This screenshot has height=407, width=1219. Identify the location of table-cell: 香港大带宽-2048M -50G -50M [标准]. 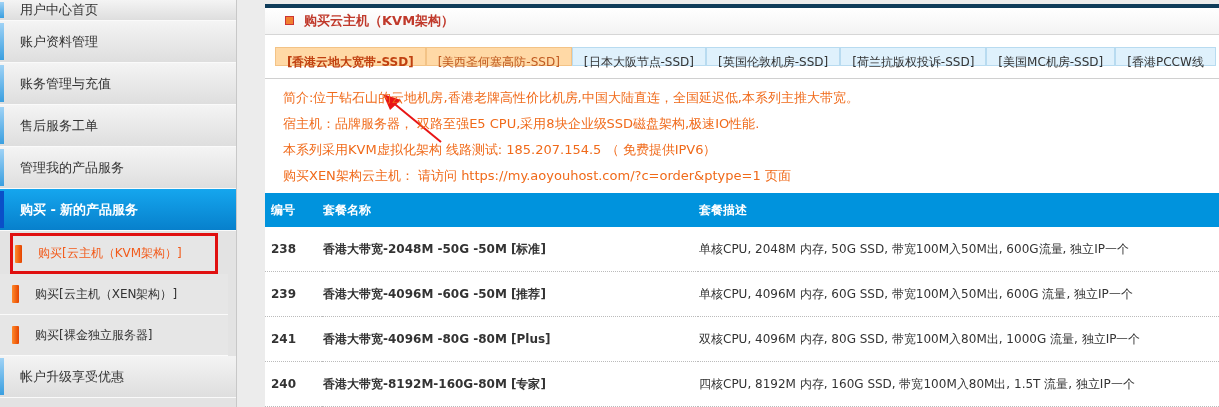
(434, 248).